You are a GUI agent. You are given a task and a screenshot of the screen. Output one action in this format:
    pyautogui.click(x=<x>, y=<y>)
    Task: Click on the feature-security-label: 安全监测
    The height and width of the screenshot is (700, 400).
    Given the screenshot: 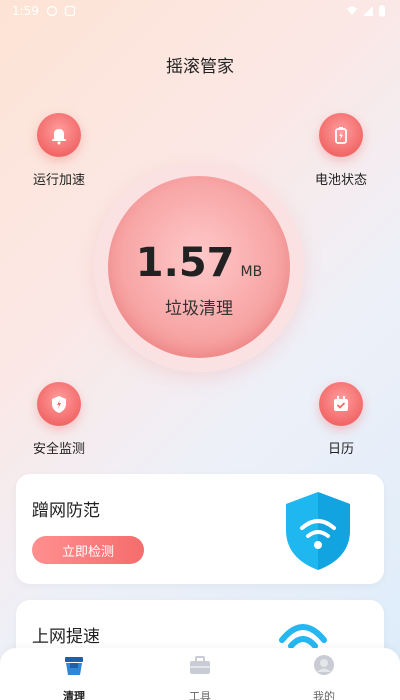 What is the action you would take?
    pyautogui.click(x=58, y=449)
    